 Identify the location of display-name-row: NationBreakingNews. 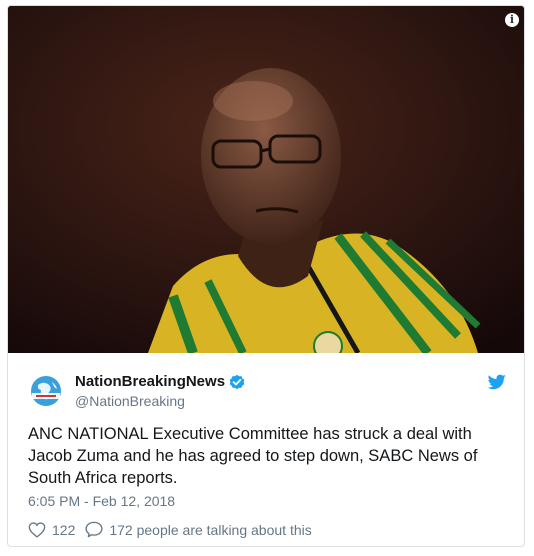
(160, 381).